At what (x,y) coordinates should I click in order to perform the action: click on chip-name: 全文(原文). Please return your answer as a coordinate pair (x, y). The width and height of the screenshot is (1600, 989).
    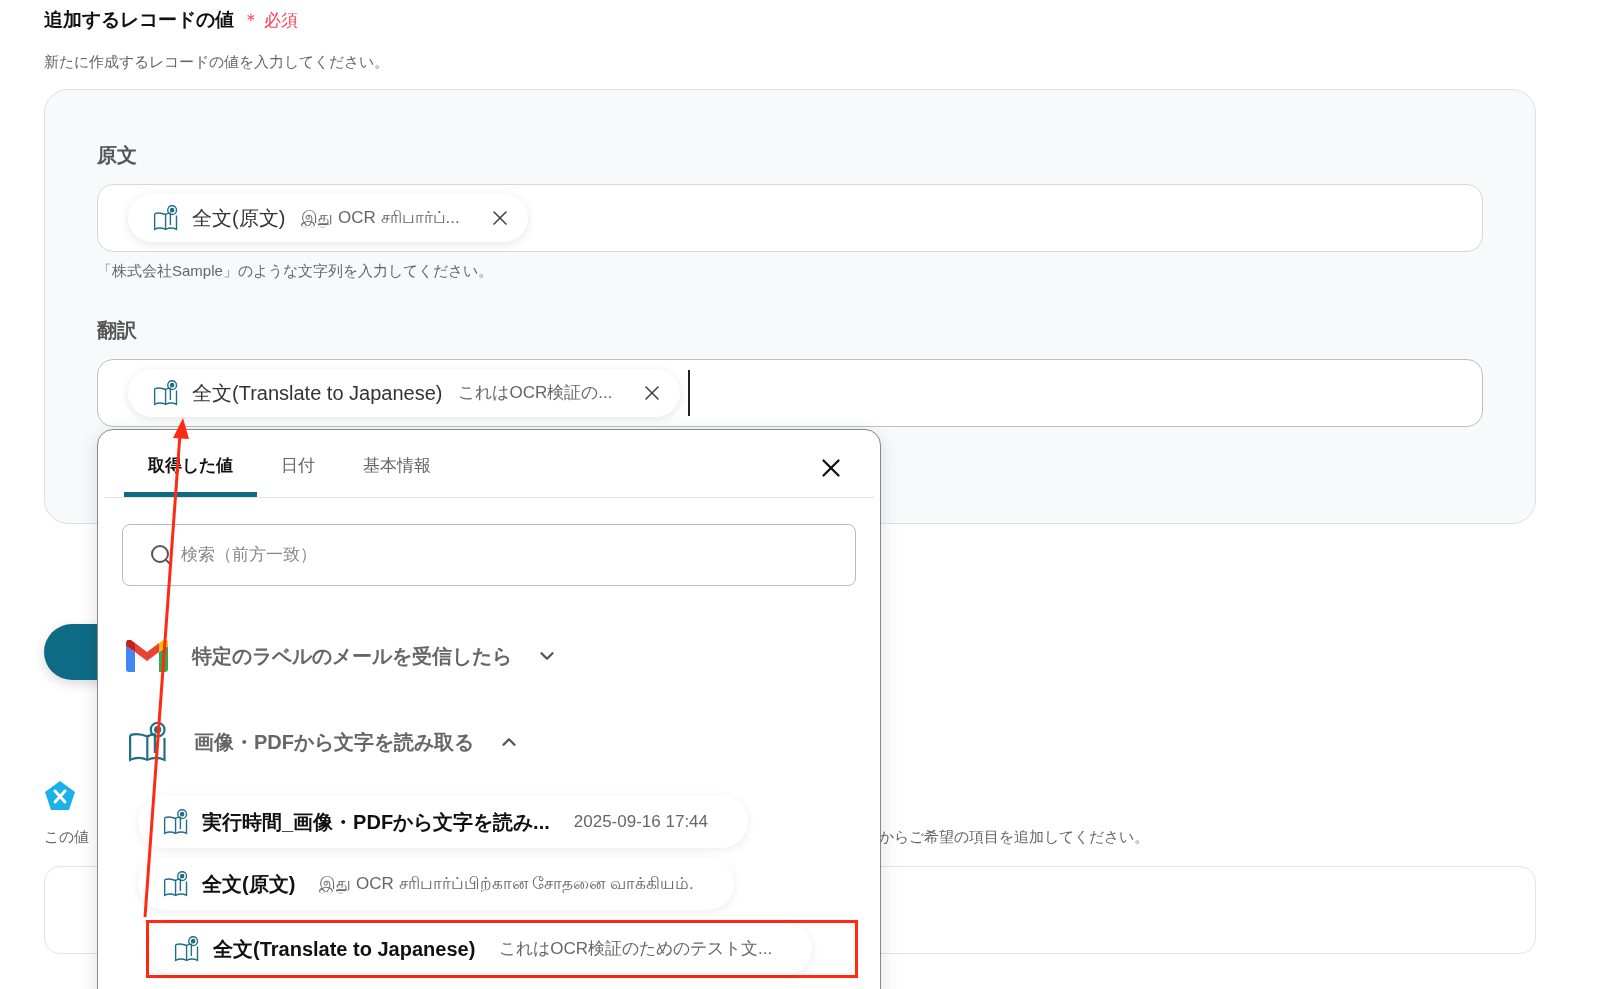
    Looking at the image, I should click on (239, 218).